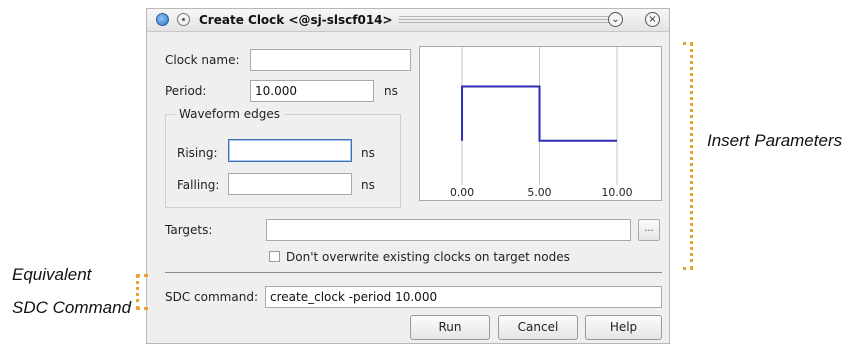 The height and width of the screenshot is (352, 855). I want to click on rising-label: Rising:, so click(197, 153).